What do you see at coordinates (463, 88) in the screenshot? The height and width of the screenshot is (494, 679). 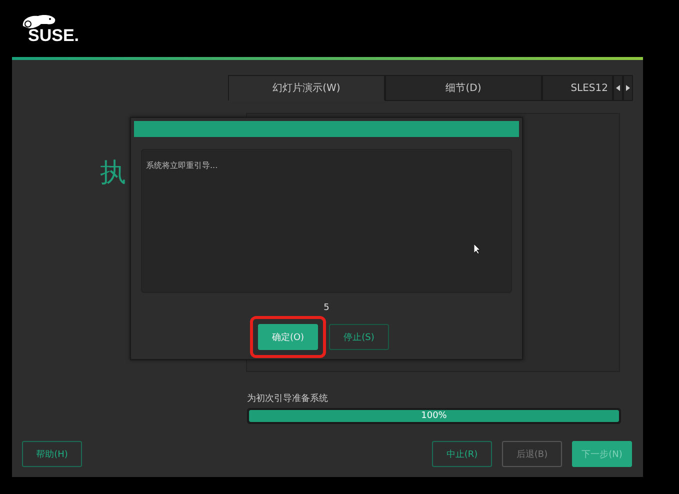 I see `tab: 细节(D)` at bounding box center [463, 88].